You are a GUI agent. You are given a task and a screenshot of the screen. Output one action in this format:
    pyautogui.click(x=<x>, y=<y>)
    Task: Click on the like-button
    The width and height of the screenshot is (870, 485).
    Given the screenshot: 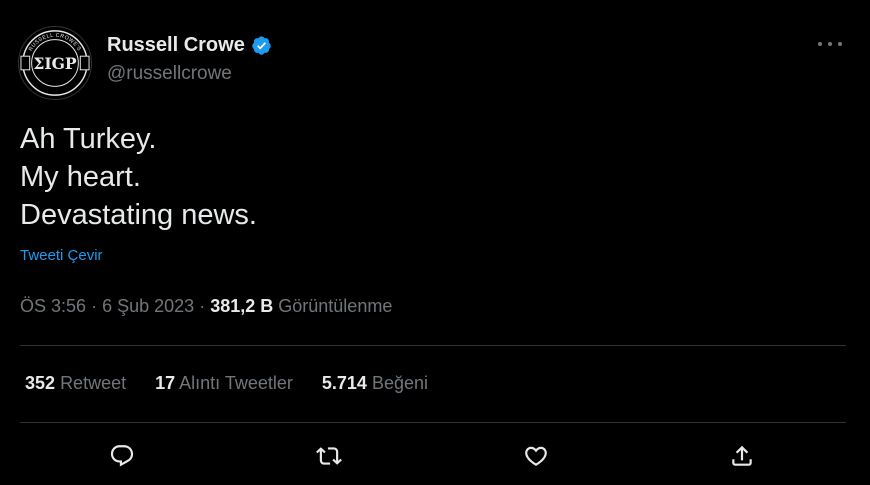 What is the action you would take?
    pyautogui.click(x=536, y=456)
    